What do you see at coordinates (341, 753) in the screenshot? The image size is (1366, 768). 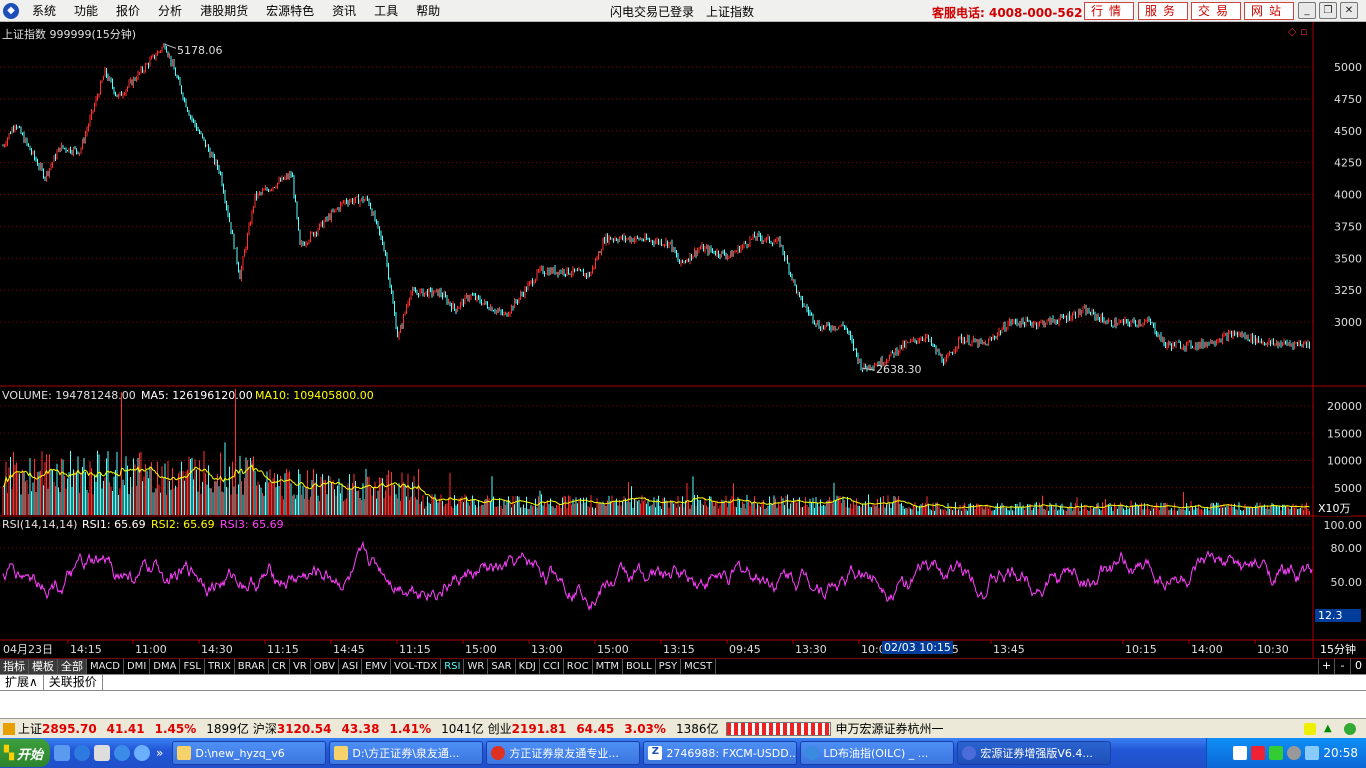 I see `folder-icon` at bounding box center [341, 753].